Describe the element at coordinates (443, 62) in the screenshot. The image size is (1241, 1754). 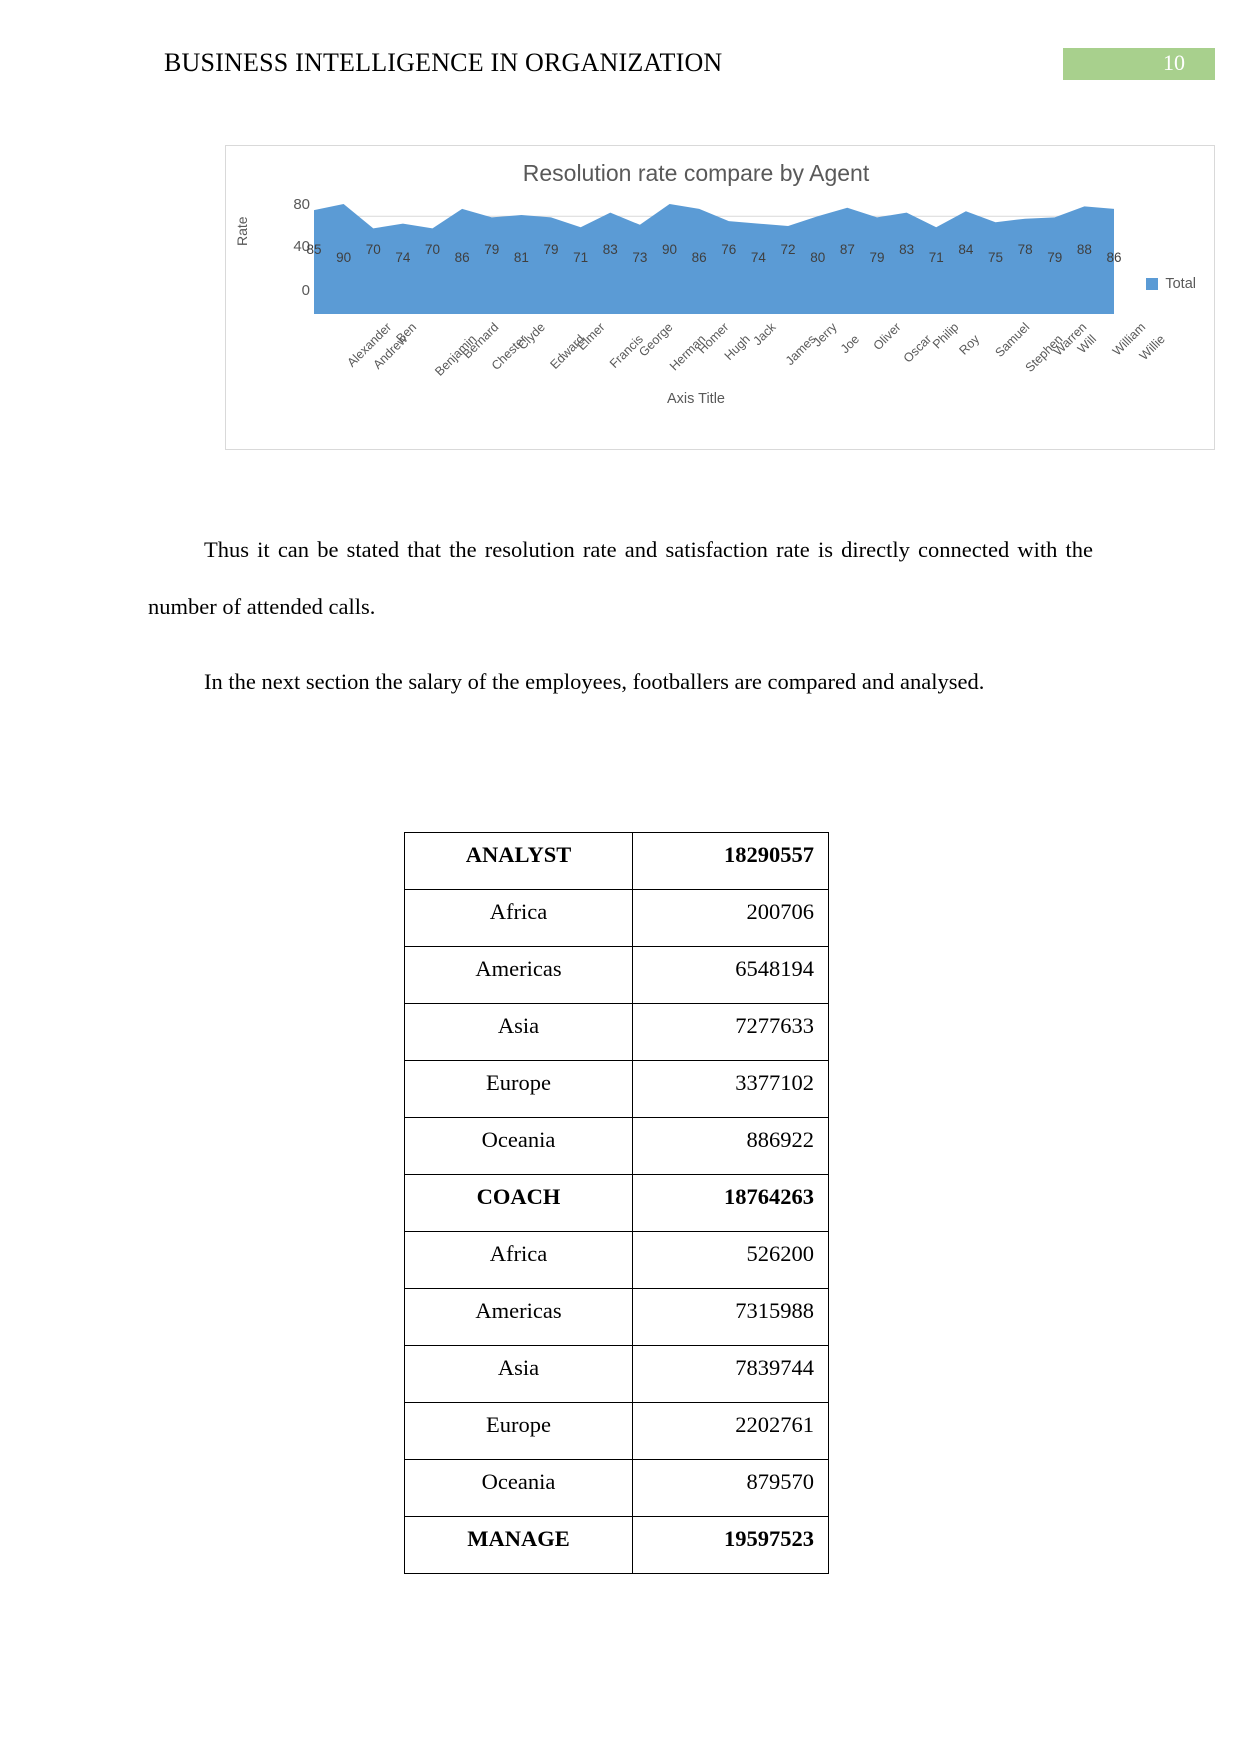
I see `header-title: BUSINESS INTELLIGENCE IN ORGANIZATION` at that location.